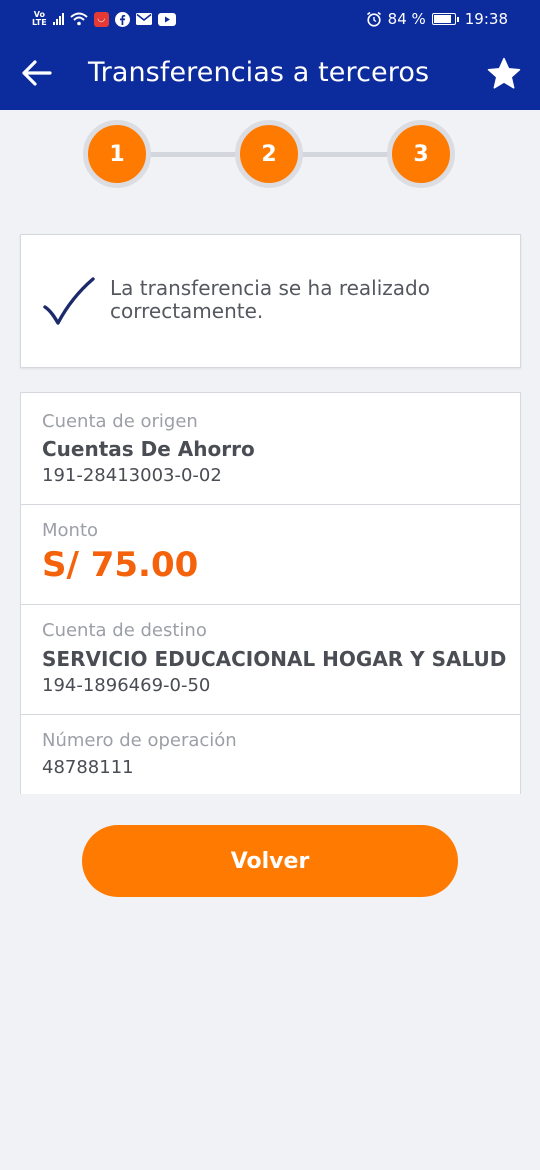 Image resolution: width=540 pixels, height=1170 pixels. I want to click on arrow-left-icon, so click(37, 73).